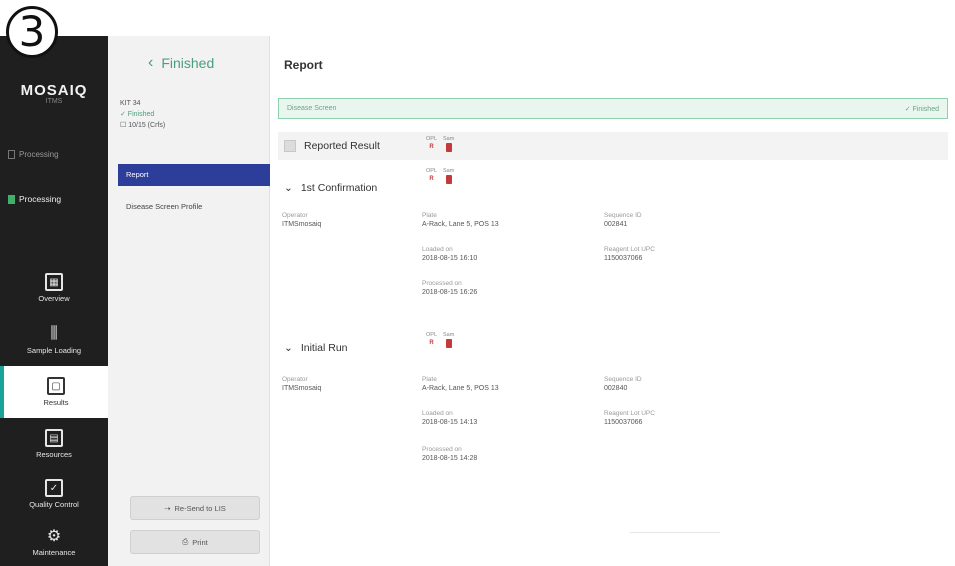  What do you see at coordinates (54, 282) in the screenshot?
I see `overview-icon: ▦` at bounding box center [54, 282].